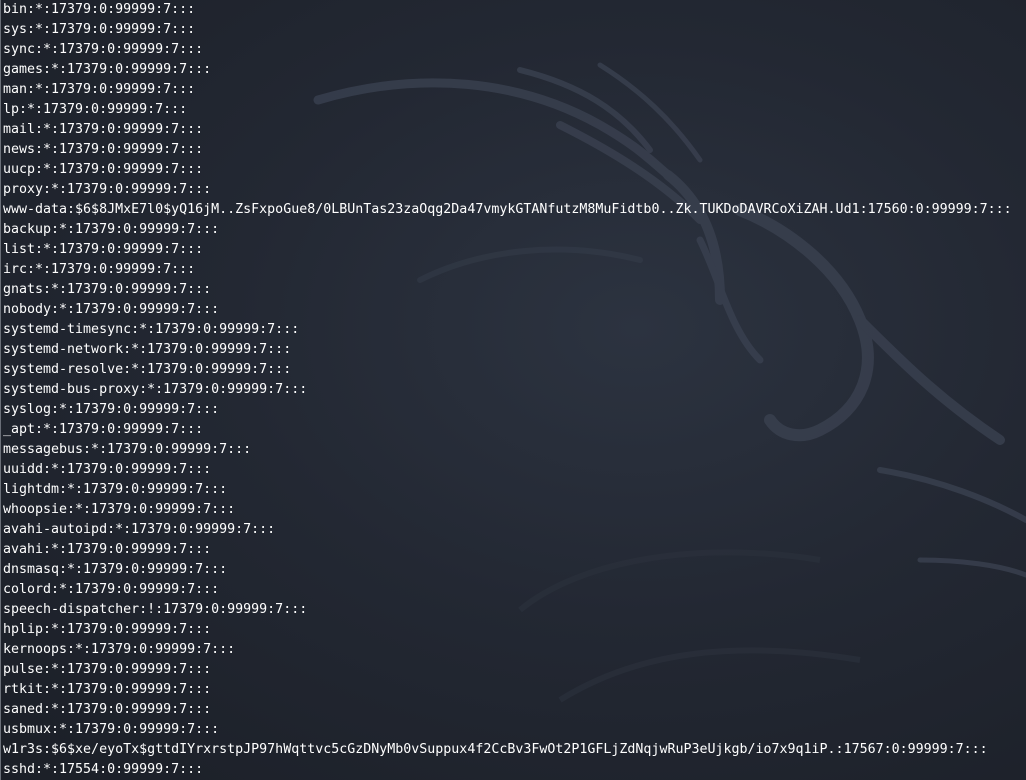 The width and height of the screenshot is (1026, 780). Describe the element at coordinates (111, 229) in the screenshot. I see `output-line-backup: backup:*:17379:0:99999:7:::` at that location.